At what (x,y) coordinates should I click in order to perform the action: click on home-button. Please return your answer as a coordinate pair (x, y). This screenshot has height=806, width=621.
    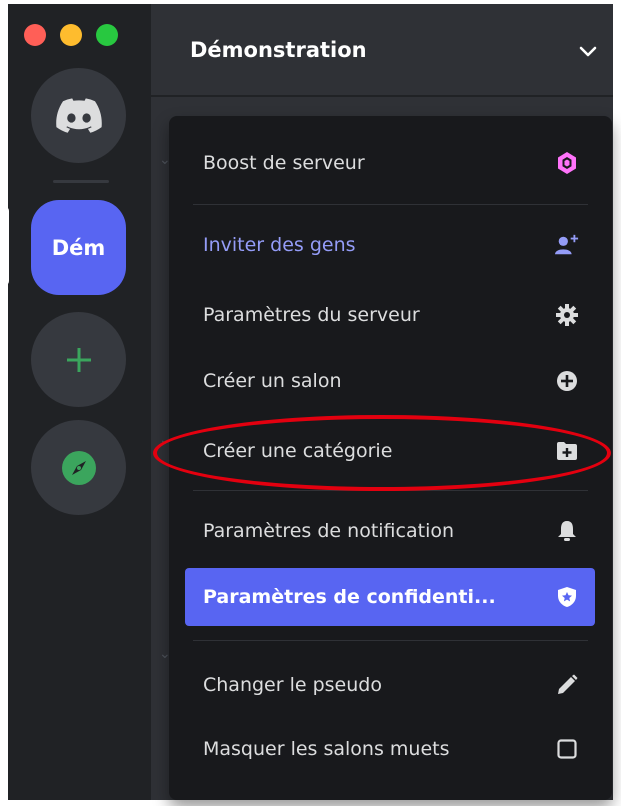
    Looking at the image, I should click on (78, 115).